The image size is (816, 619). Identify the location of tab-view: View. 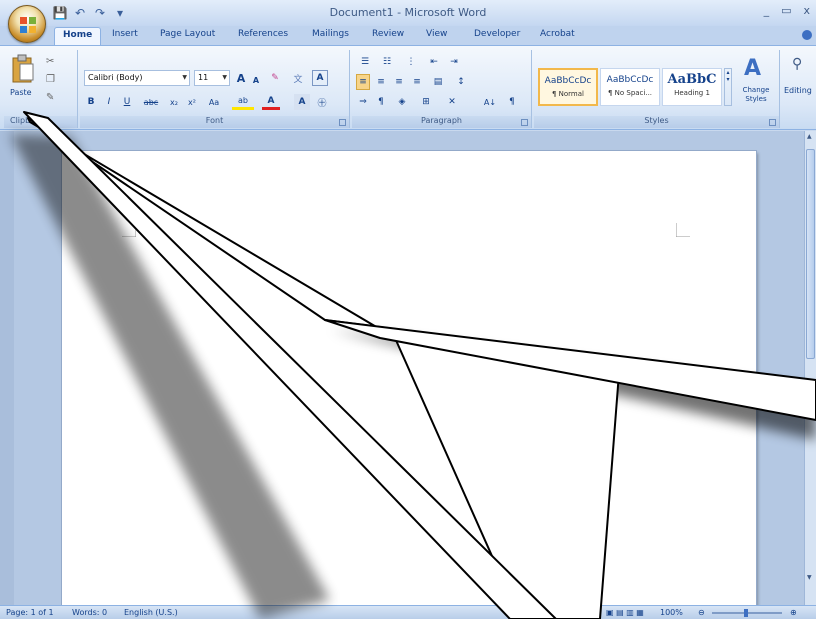
(436, 34).